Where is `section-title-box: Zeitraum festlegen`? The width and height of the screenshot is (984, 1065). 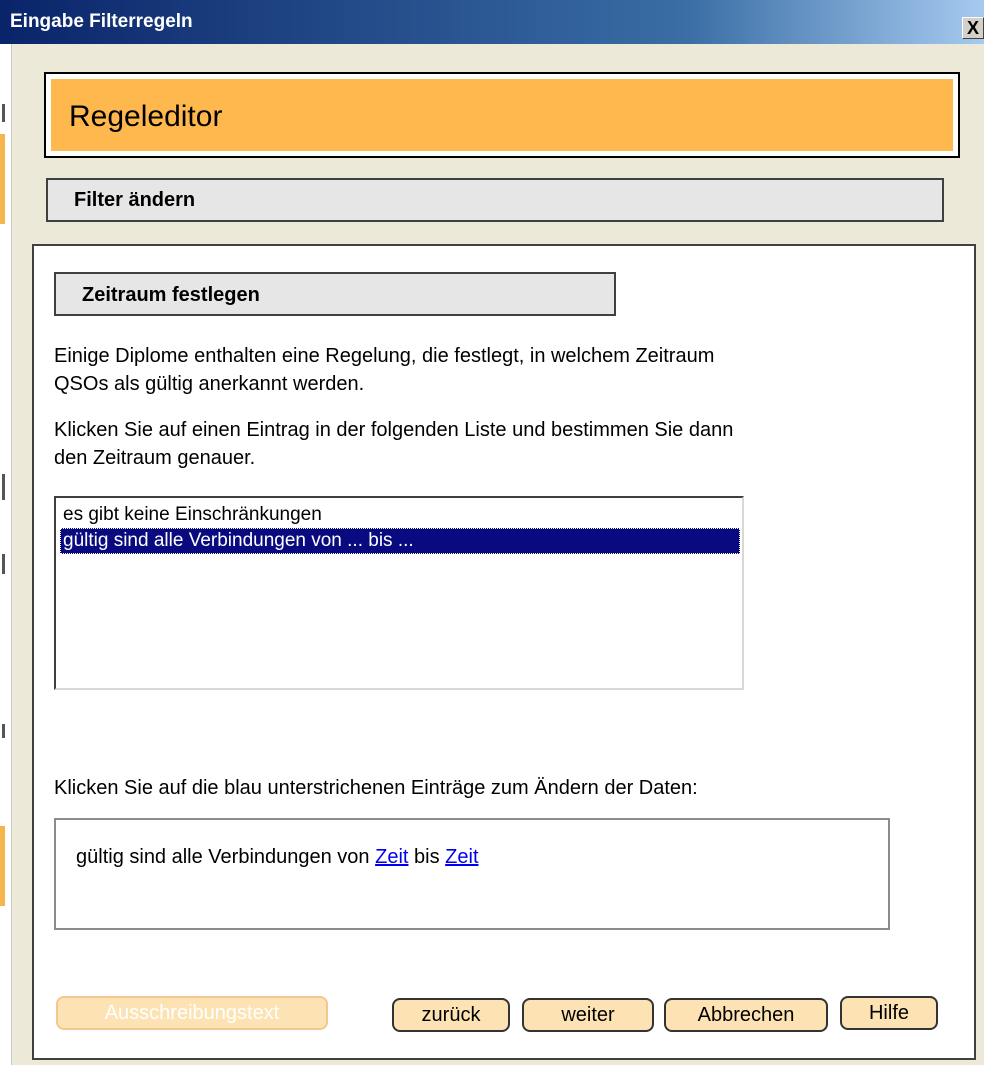 section-title-box: Zeitraum festlegen is located at coordinates (335, 294).